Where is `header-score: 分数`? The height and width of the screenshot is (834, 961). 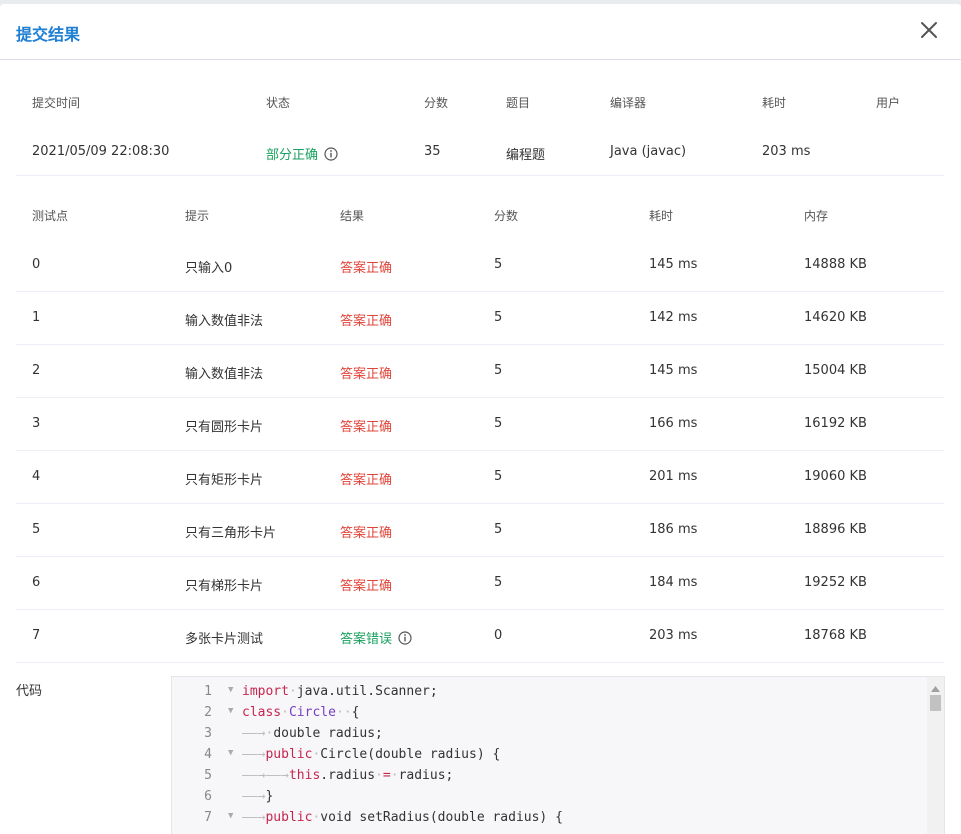 header-score: 分数 is located at coordinates (436, 103).